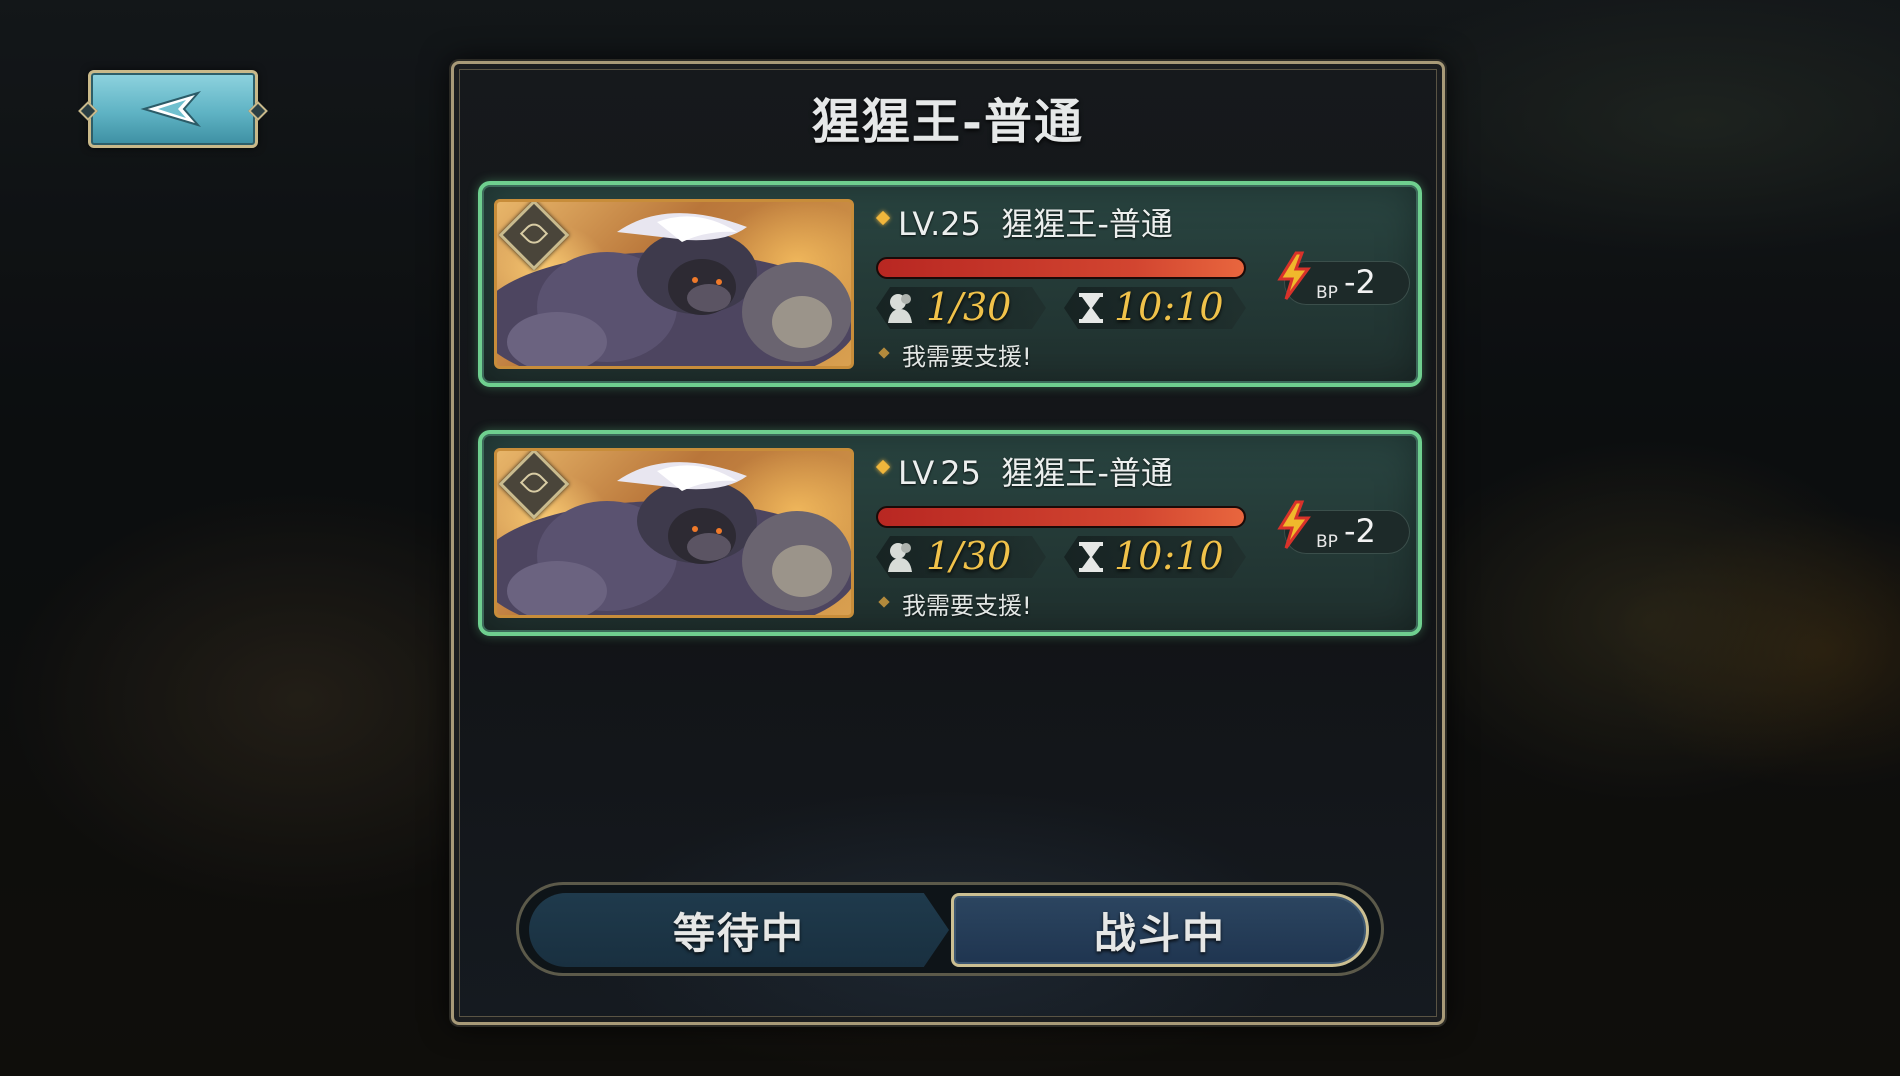 The width and height of the screenshot is (1900, 1076). Describe the element at coordinates (739, 930) in the screenshot. I see `tab-waiting: 等待中` at that location.